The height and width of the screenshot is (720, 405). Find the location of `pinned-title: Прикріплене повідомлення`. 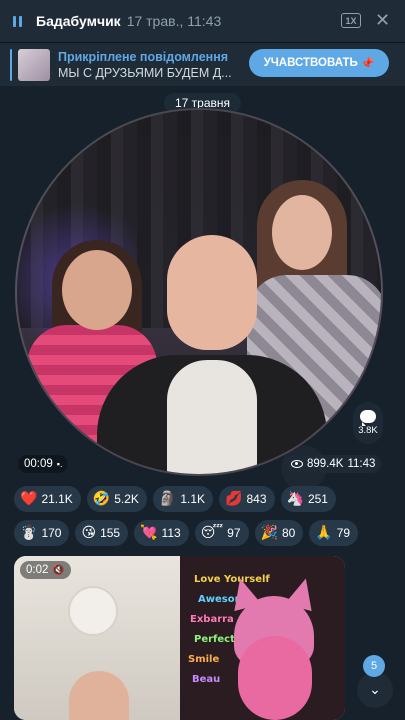

pinned-title: Прикріплене повідомлення is located at coordinates (143, 56).